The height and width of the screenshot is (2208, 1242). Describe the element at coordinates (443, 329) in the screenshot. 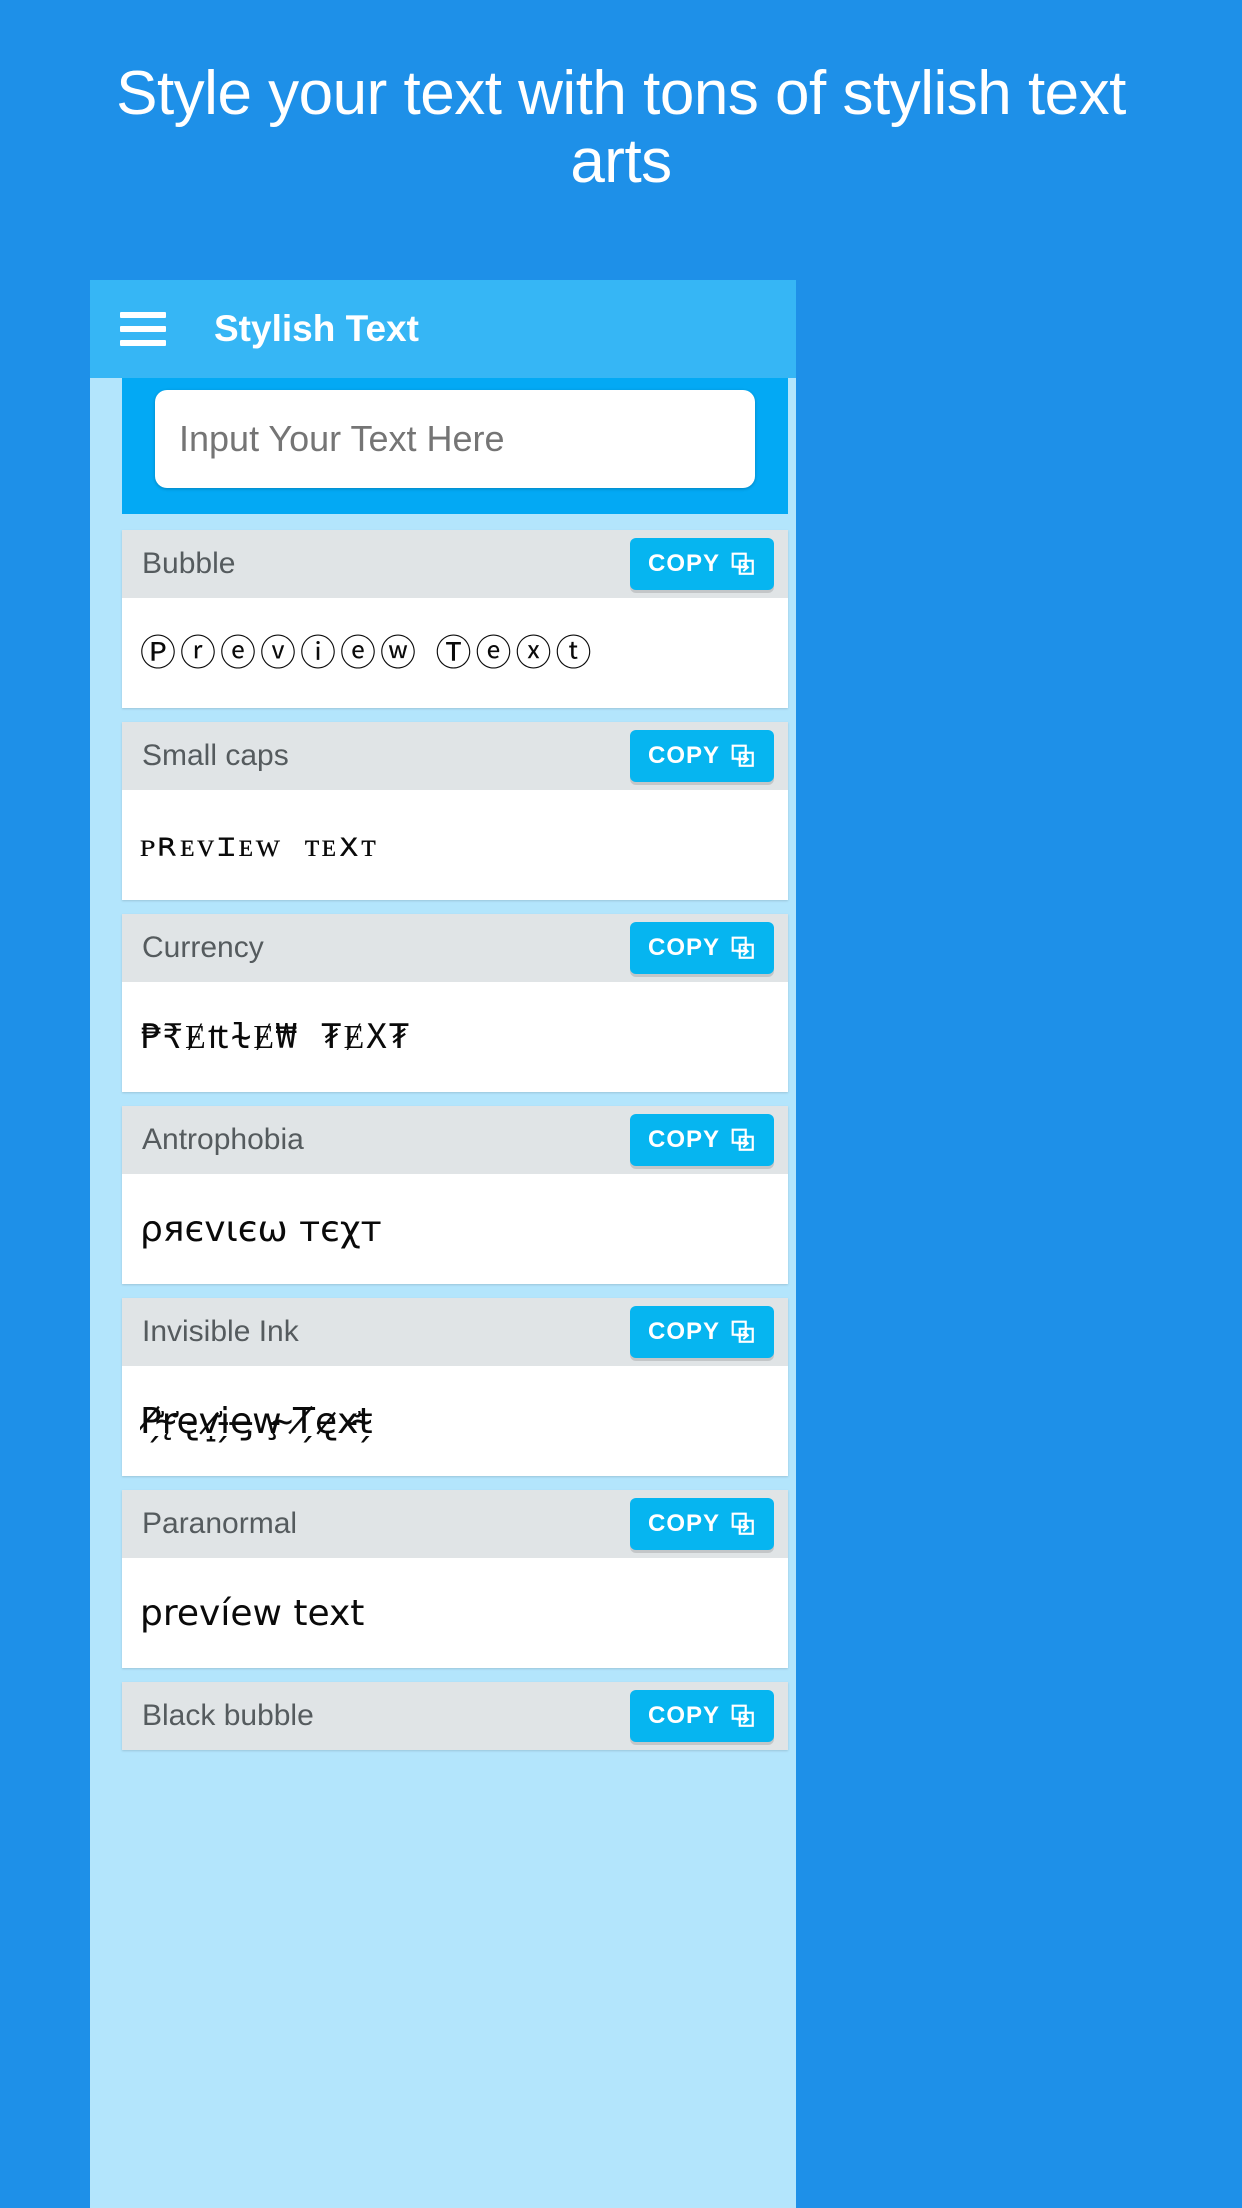

I see `app-bar: Stylish Text` at that location.